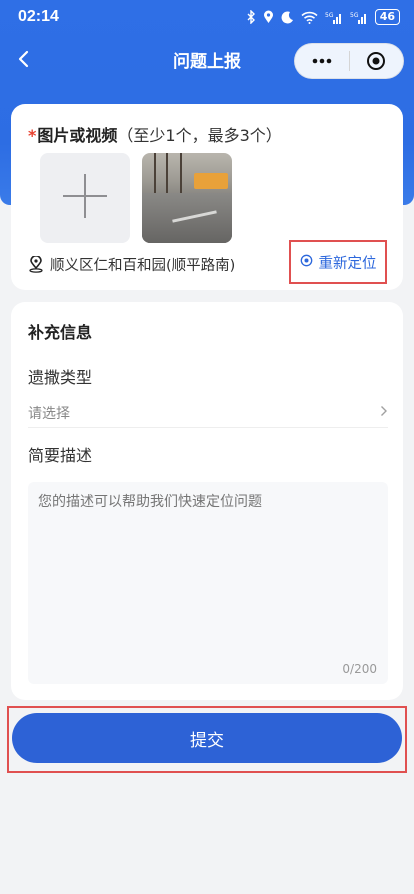 This screenshot has height=894, width=414. What do you see at coordinates (251, 17) in the screenshot?
I see `bluetooth-icon` at bounding box center [251, 17].